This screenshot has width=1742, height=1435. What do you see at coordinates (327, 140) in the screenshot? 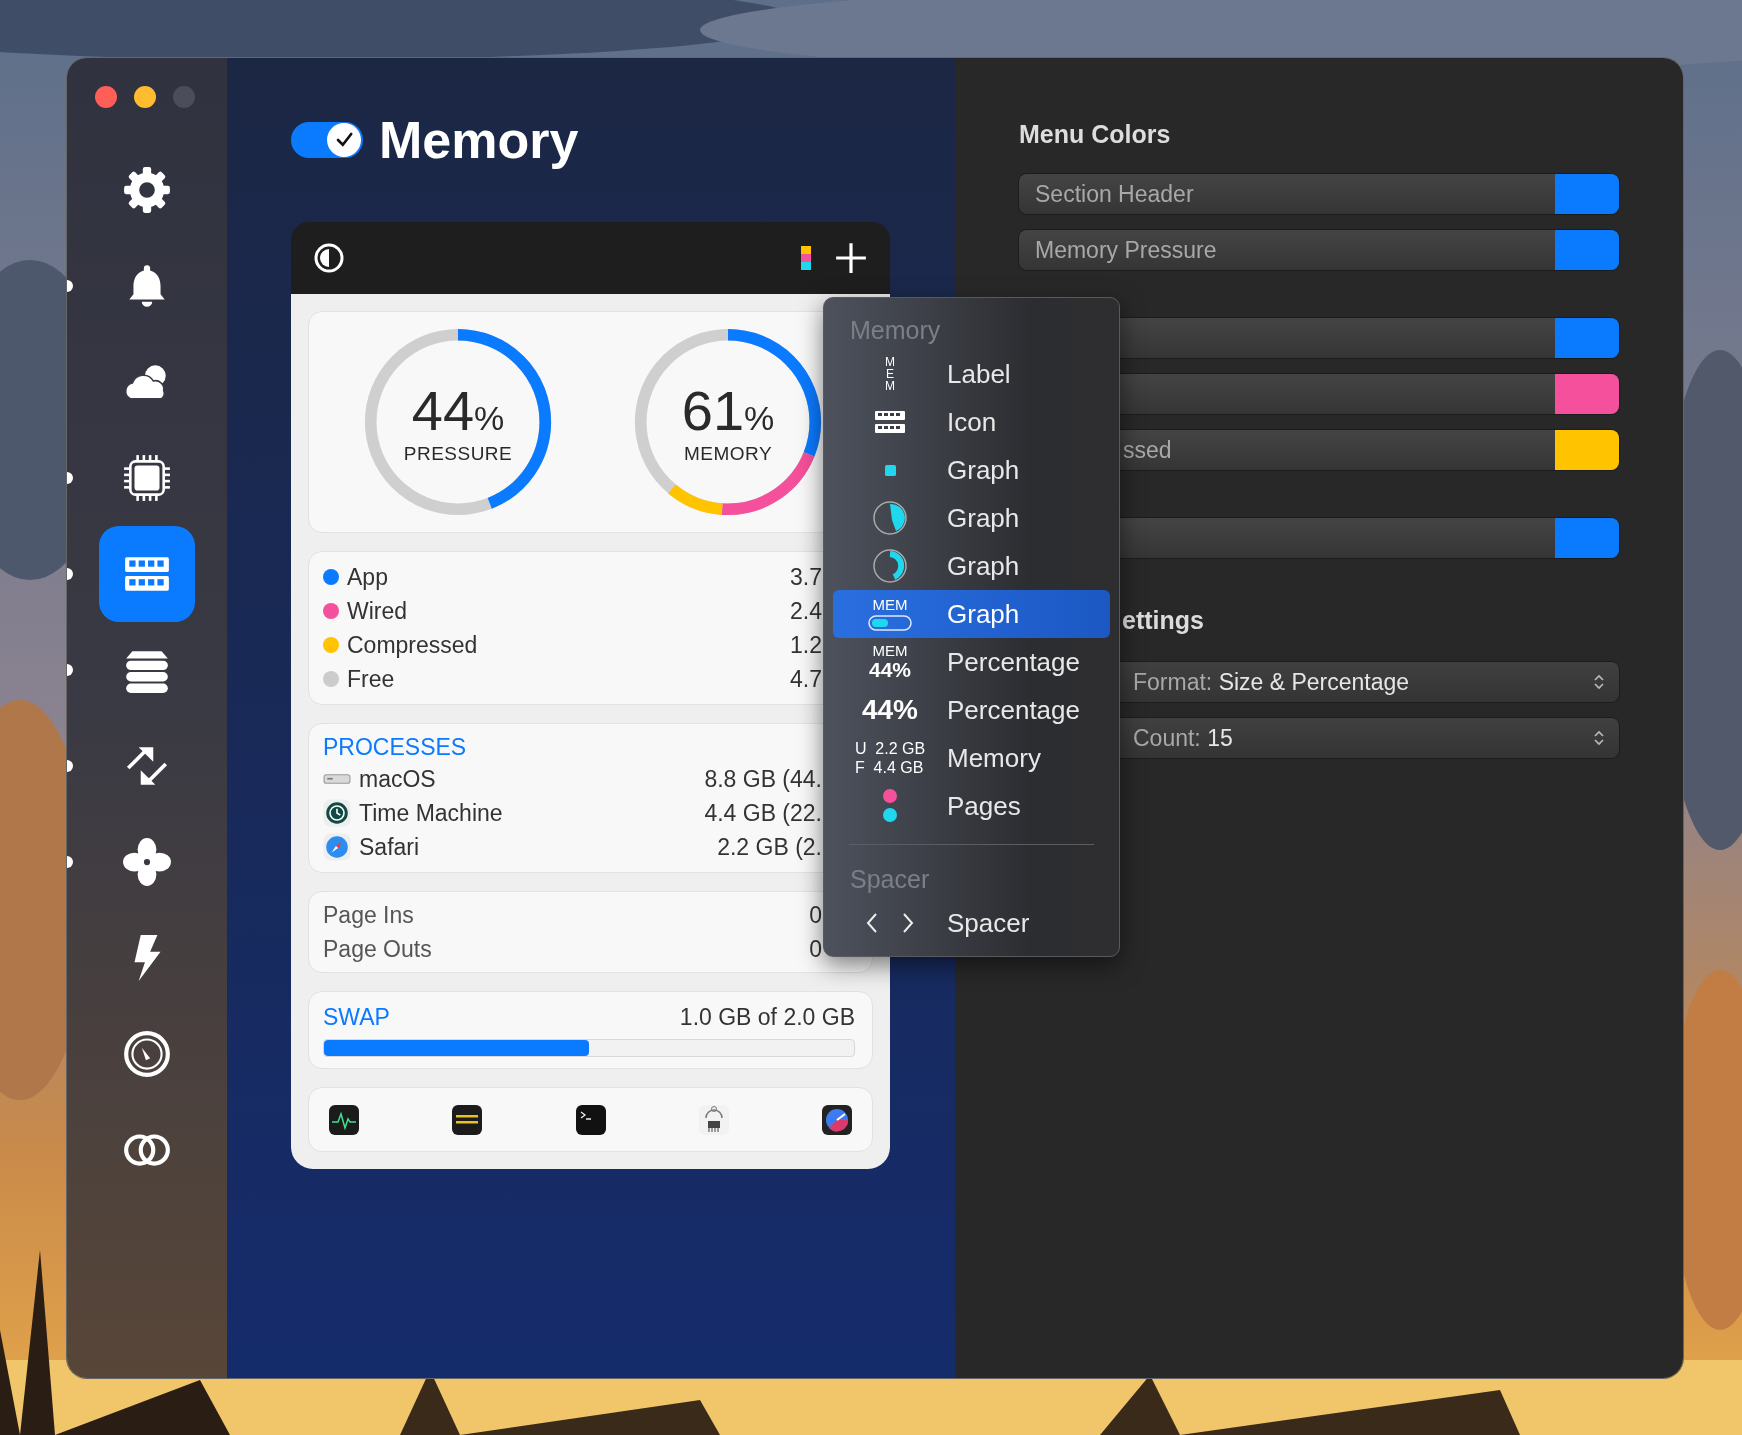
I see `toggle-switch` at bounding box center [327, 140].